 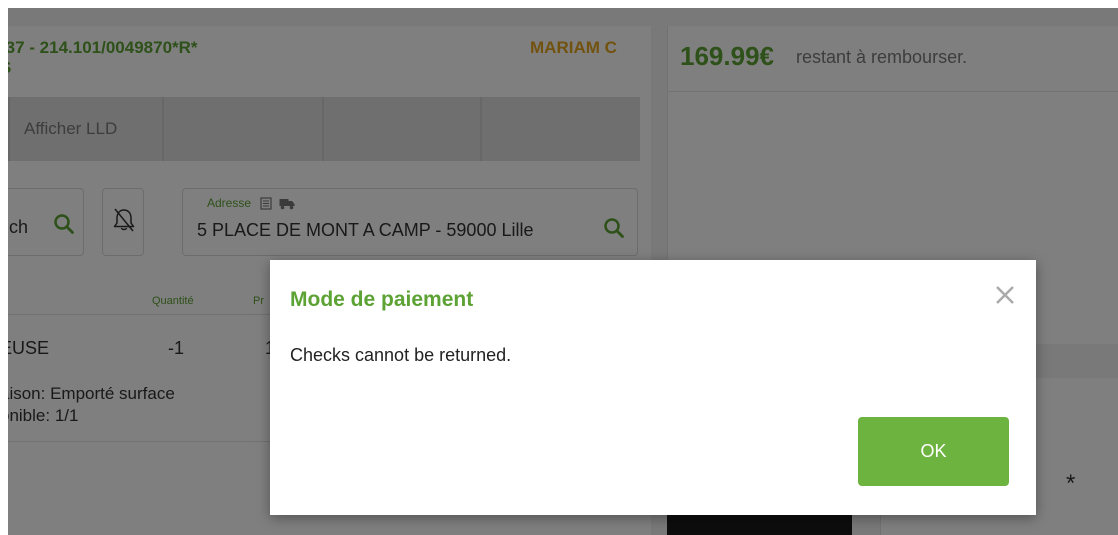 I want to click on ok-button: OK, so click(x=933, y=451).